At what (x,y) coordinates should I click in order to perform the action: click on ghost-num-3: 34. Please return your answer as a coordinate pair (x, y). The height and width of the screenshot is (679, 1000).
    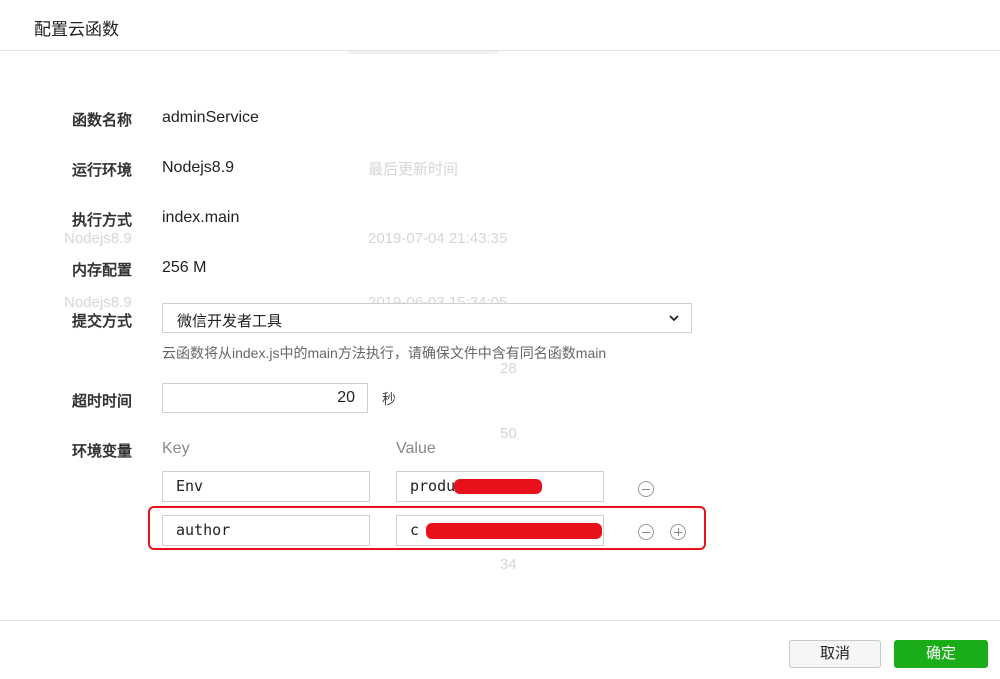
    Looking at the image, I should click on (508, 564).